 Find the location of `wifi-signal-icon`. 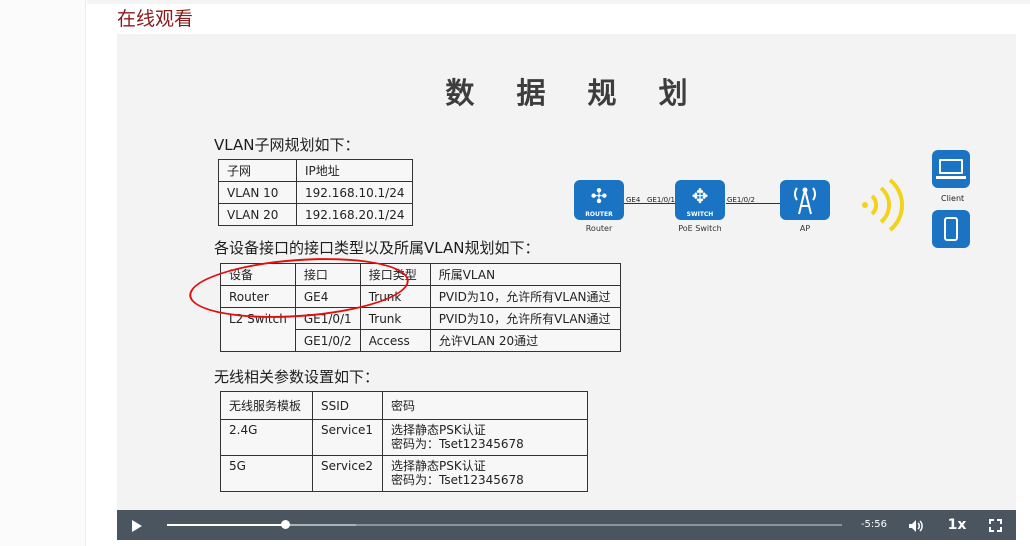

wifi-signal-icon is located at coordinates (883, 205).